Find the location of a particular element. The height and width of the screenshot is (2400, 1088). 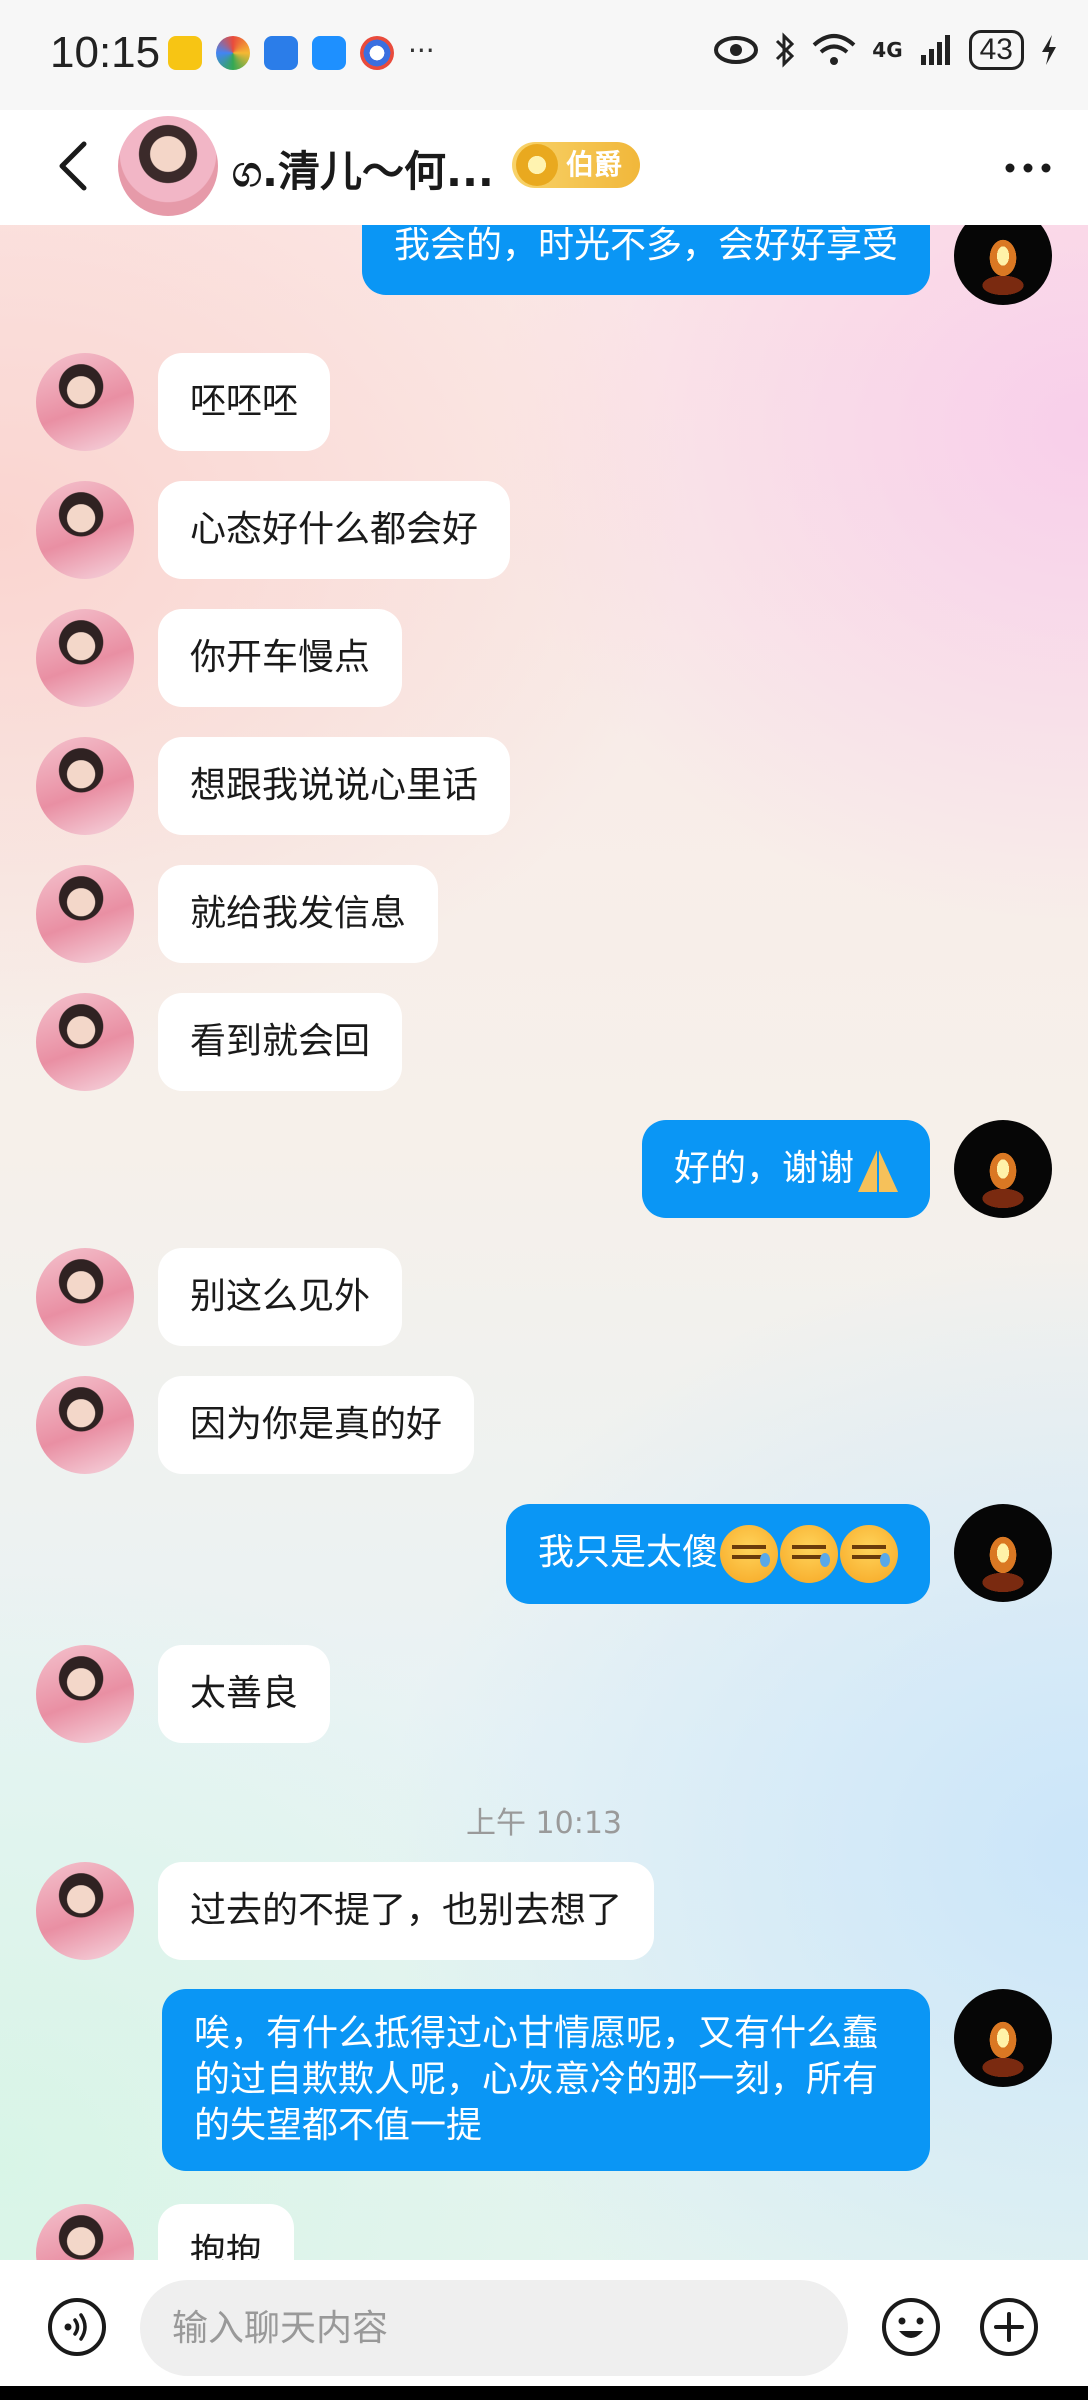

bluetooth-icon is located at coordinates (785, 50).